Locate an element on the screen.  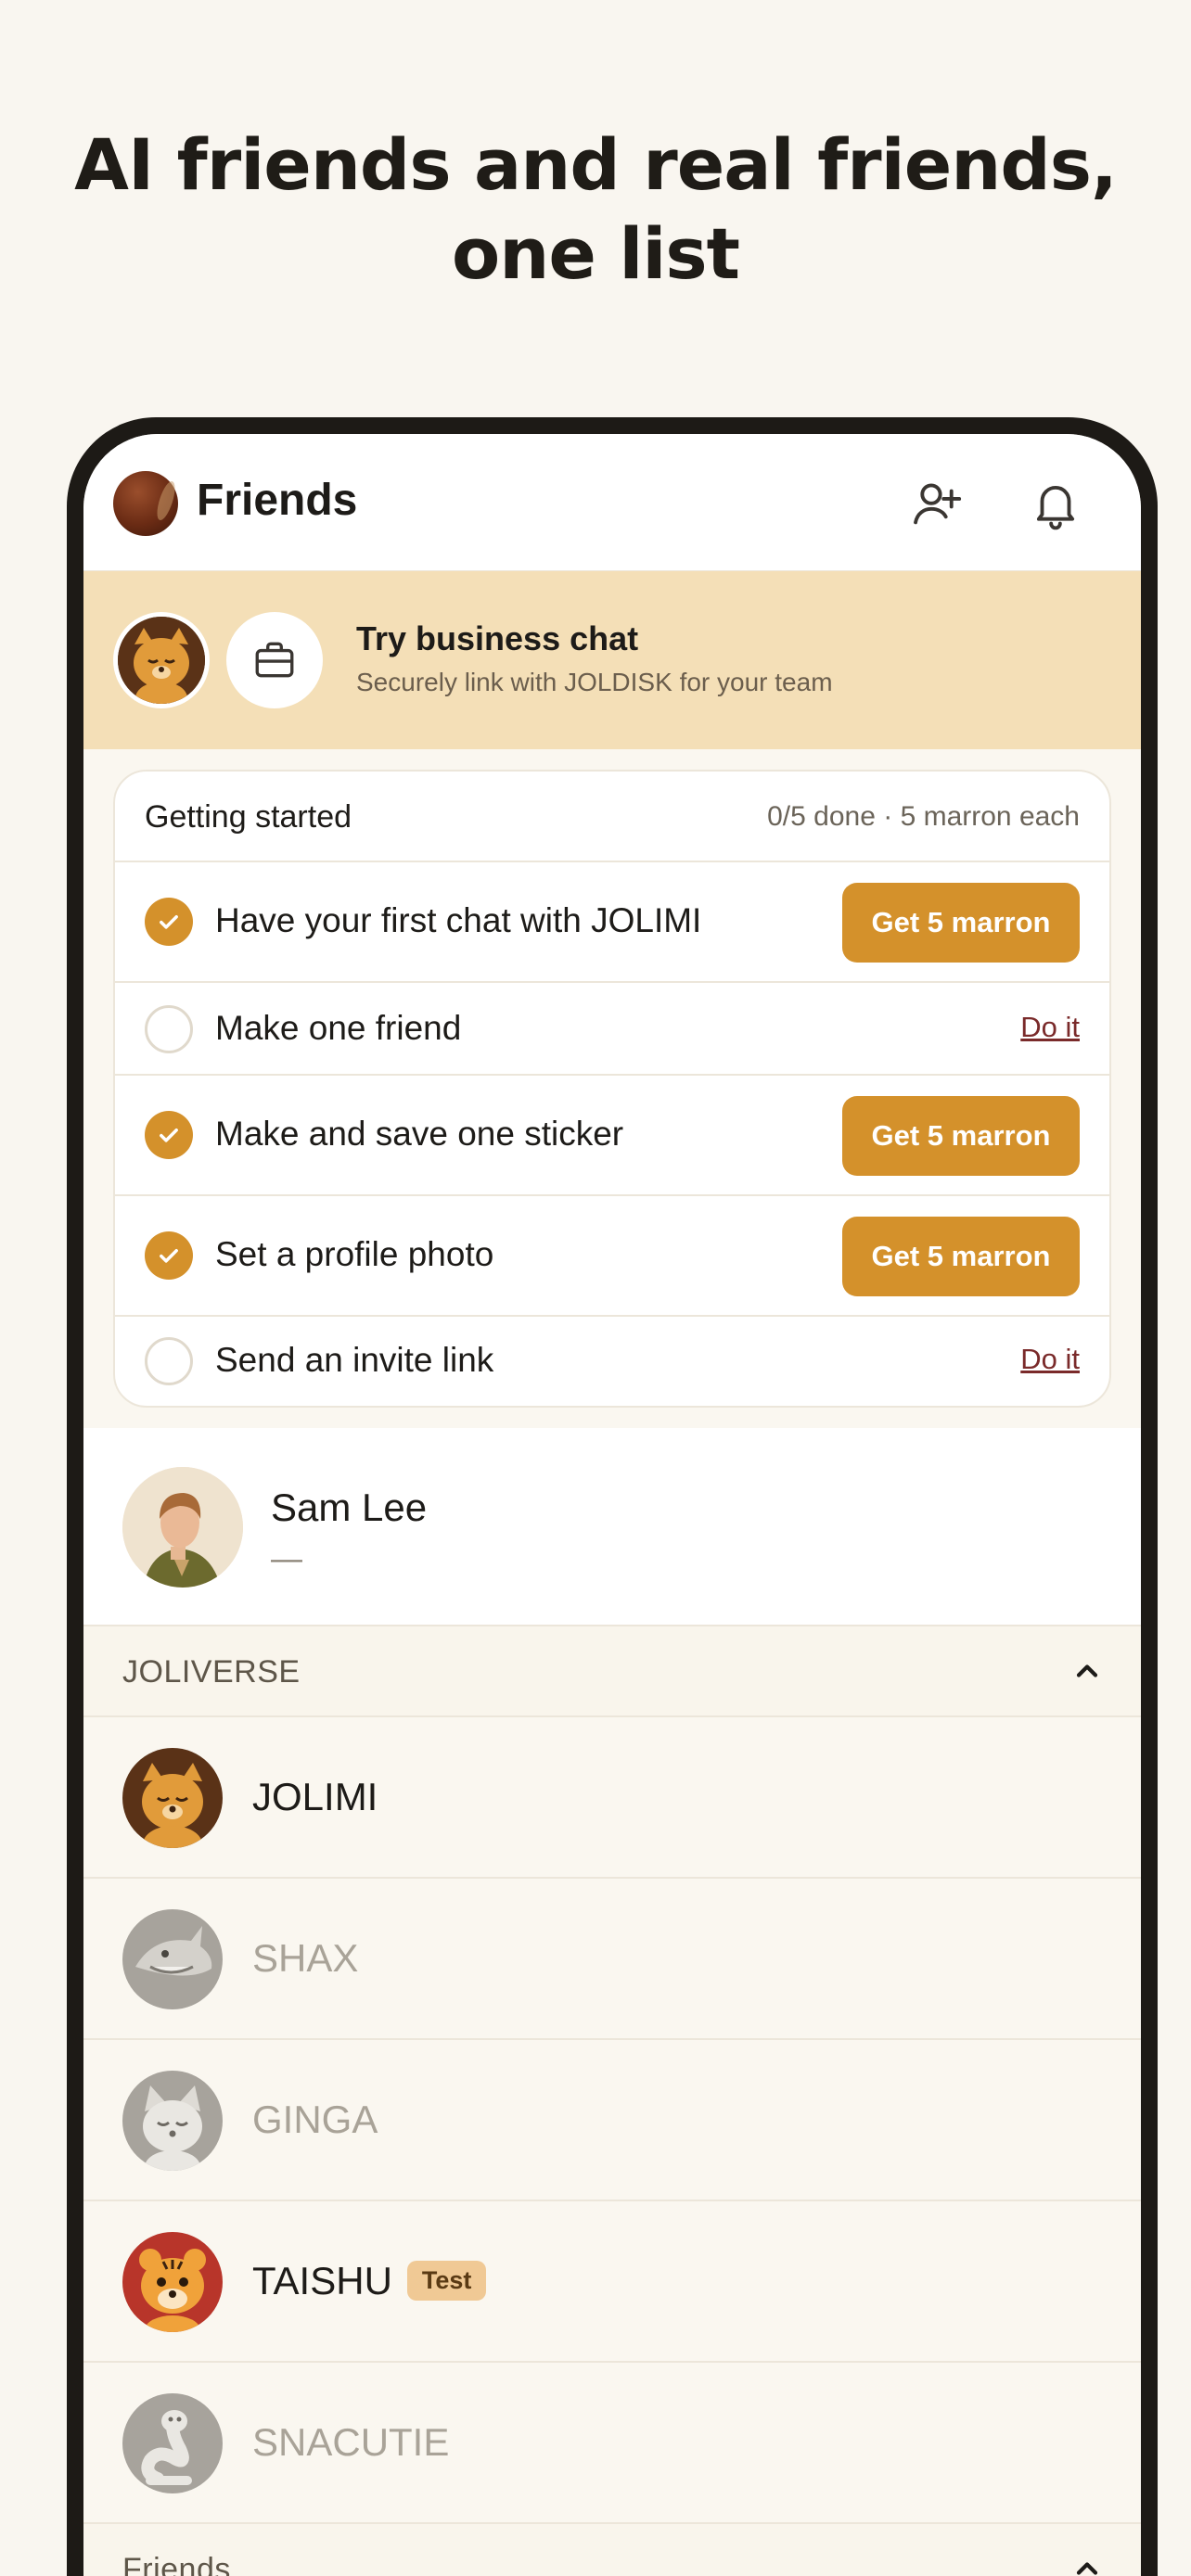
my-profile-row: Sam Lee — is located at coordinates (612, 1527).